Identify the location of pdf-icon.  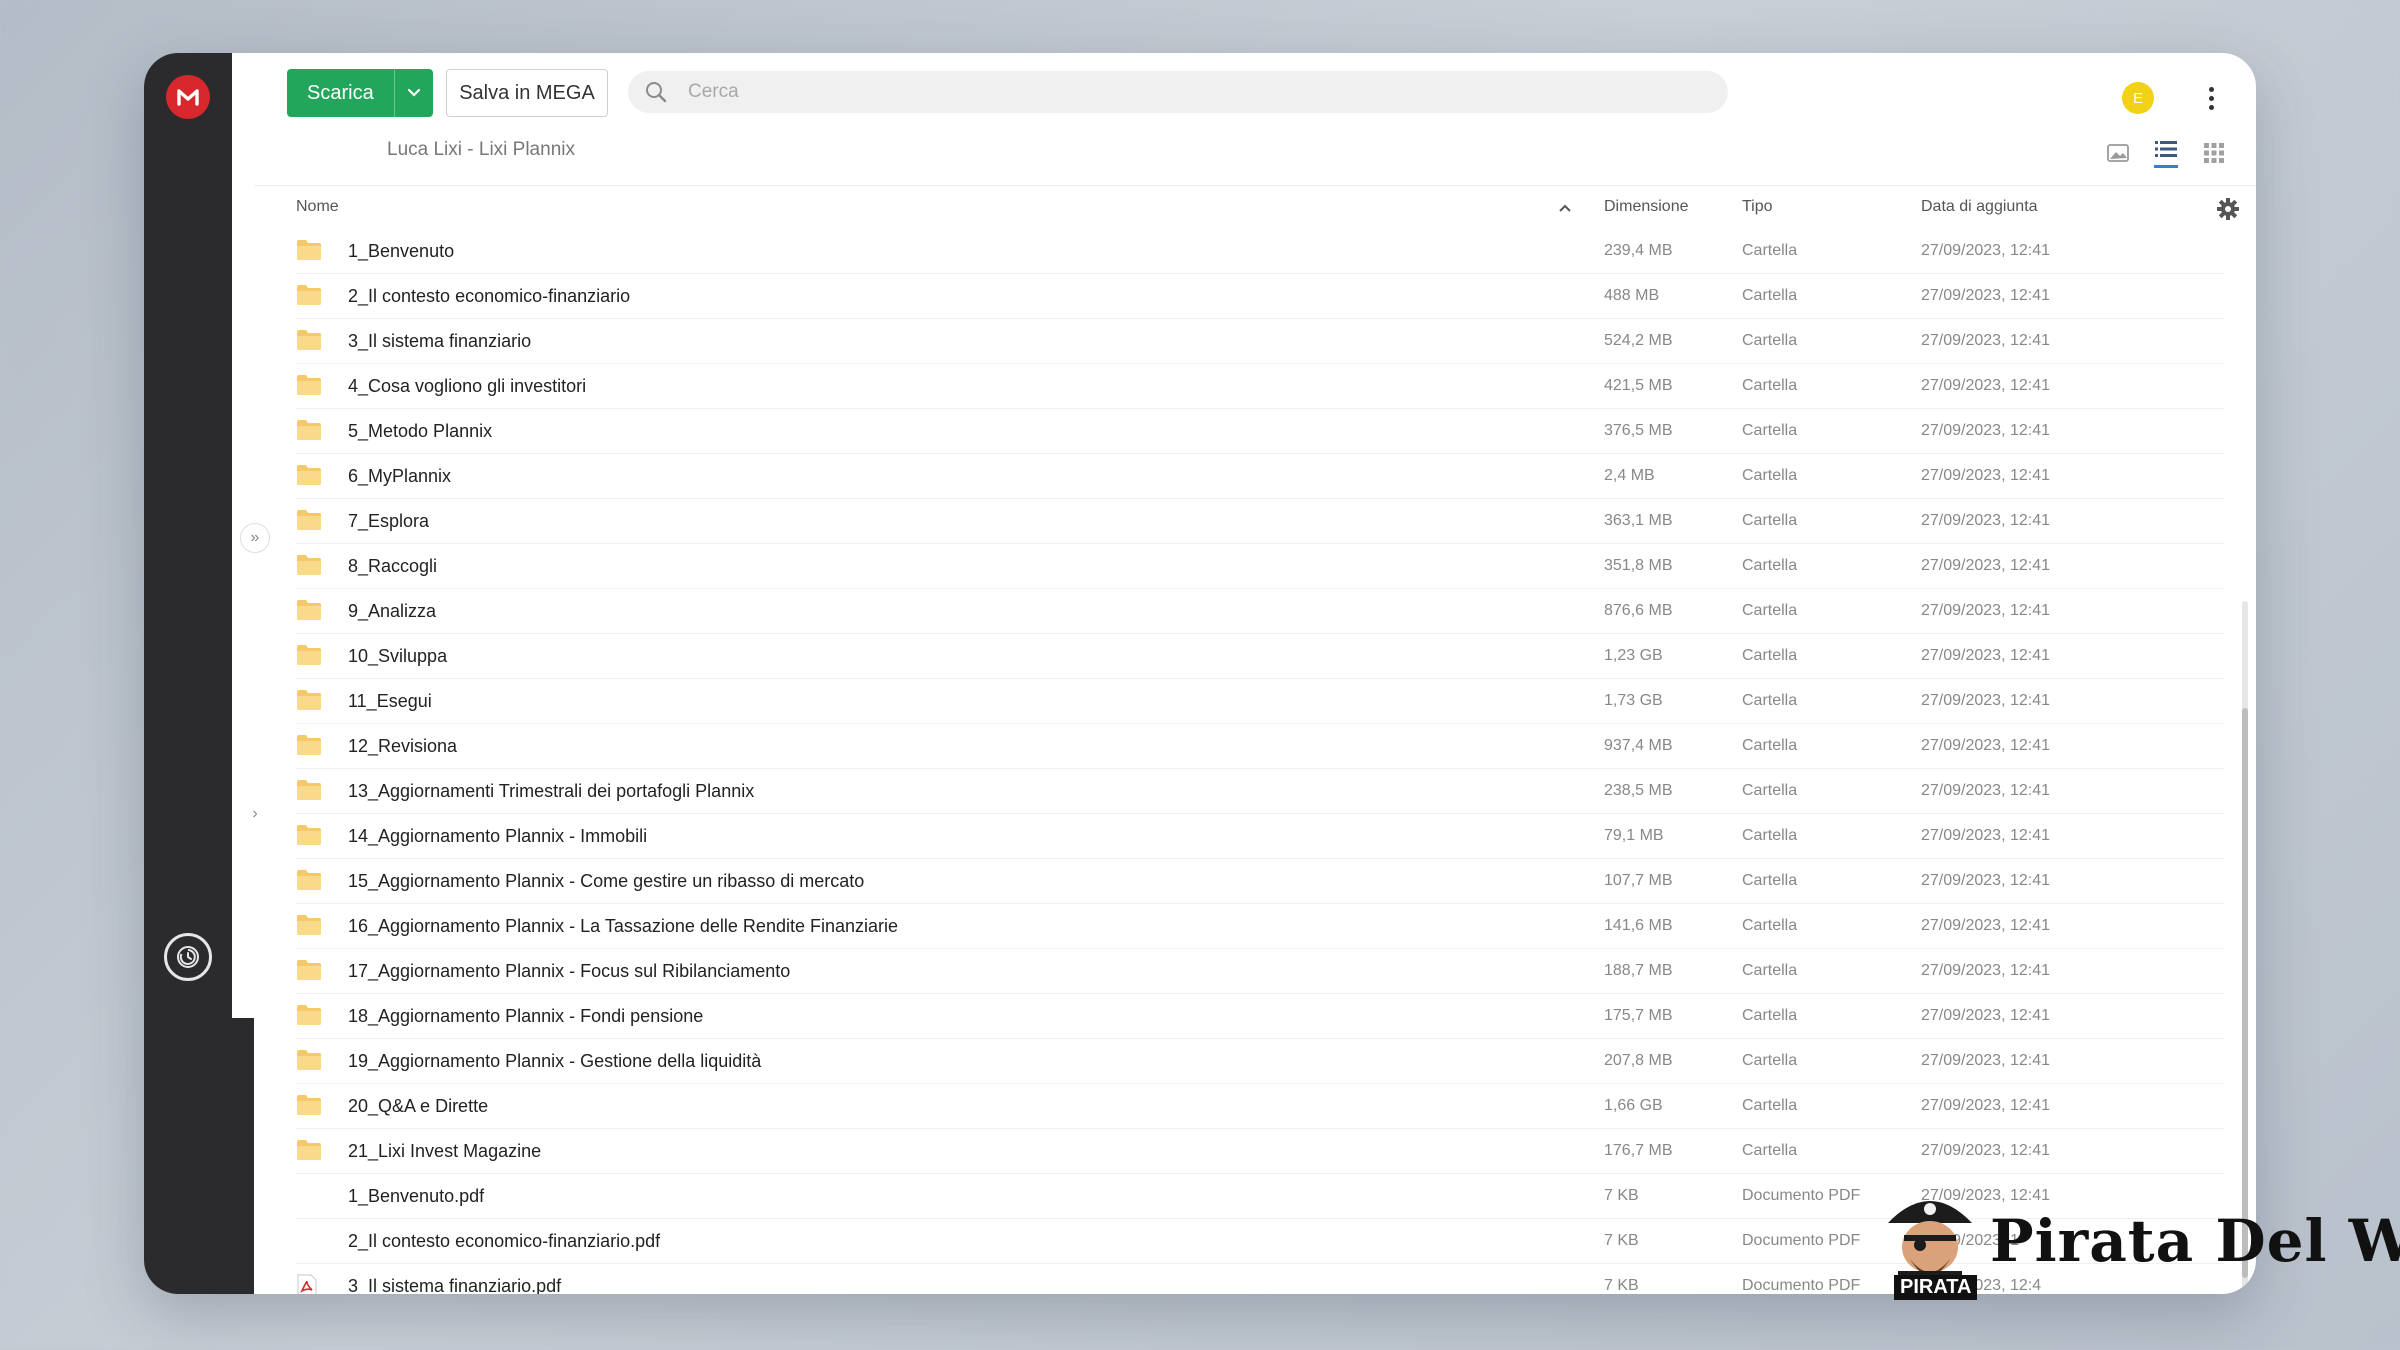
(309, 1284).